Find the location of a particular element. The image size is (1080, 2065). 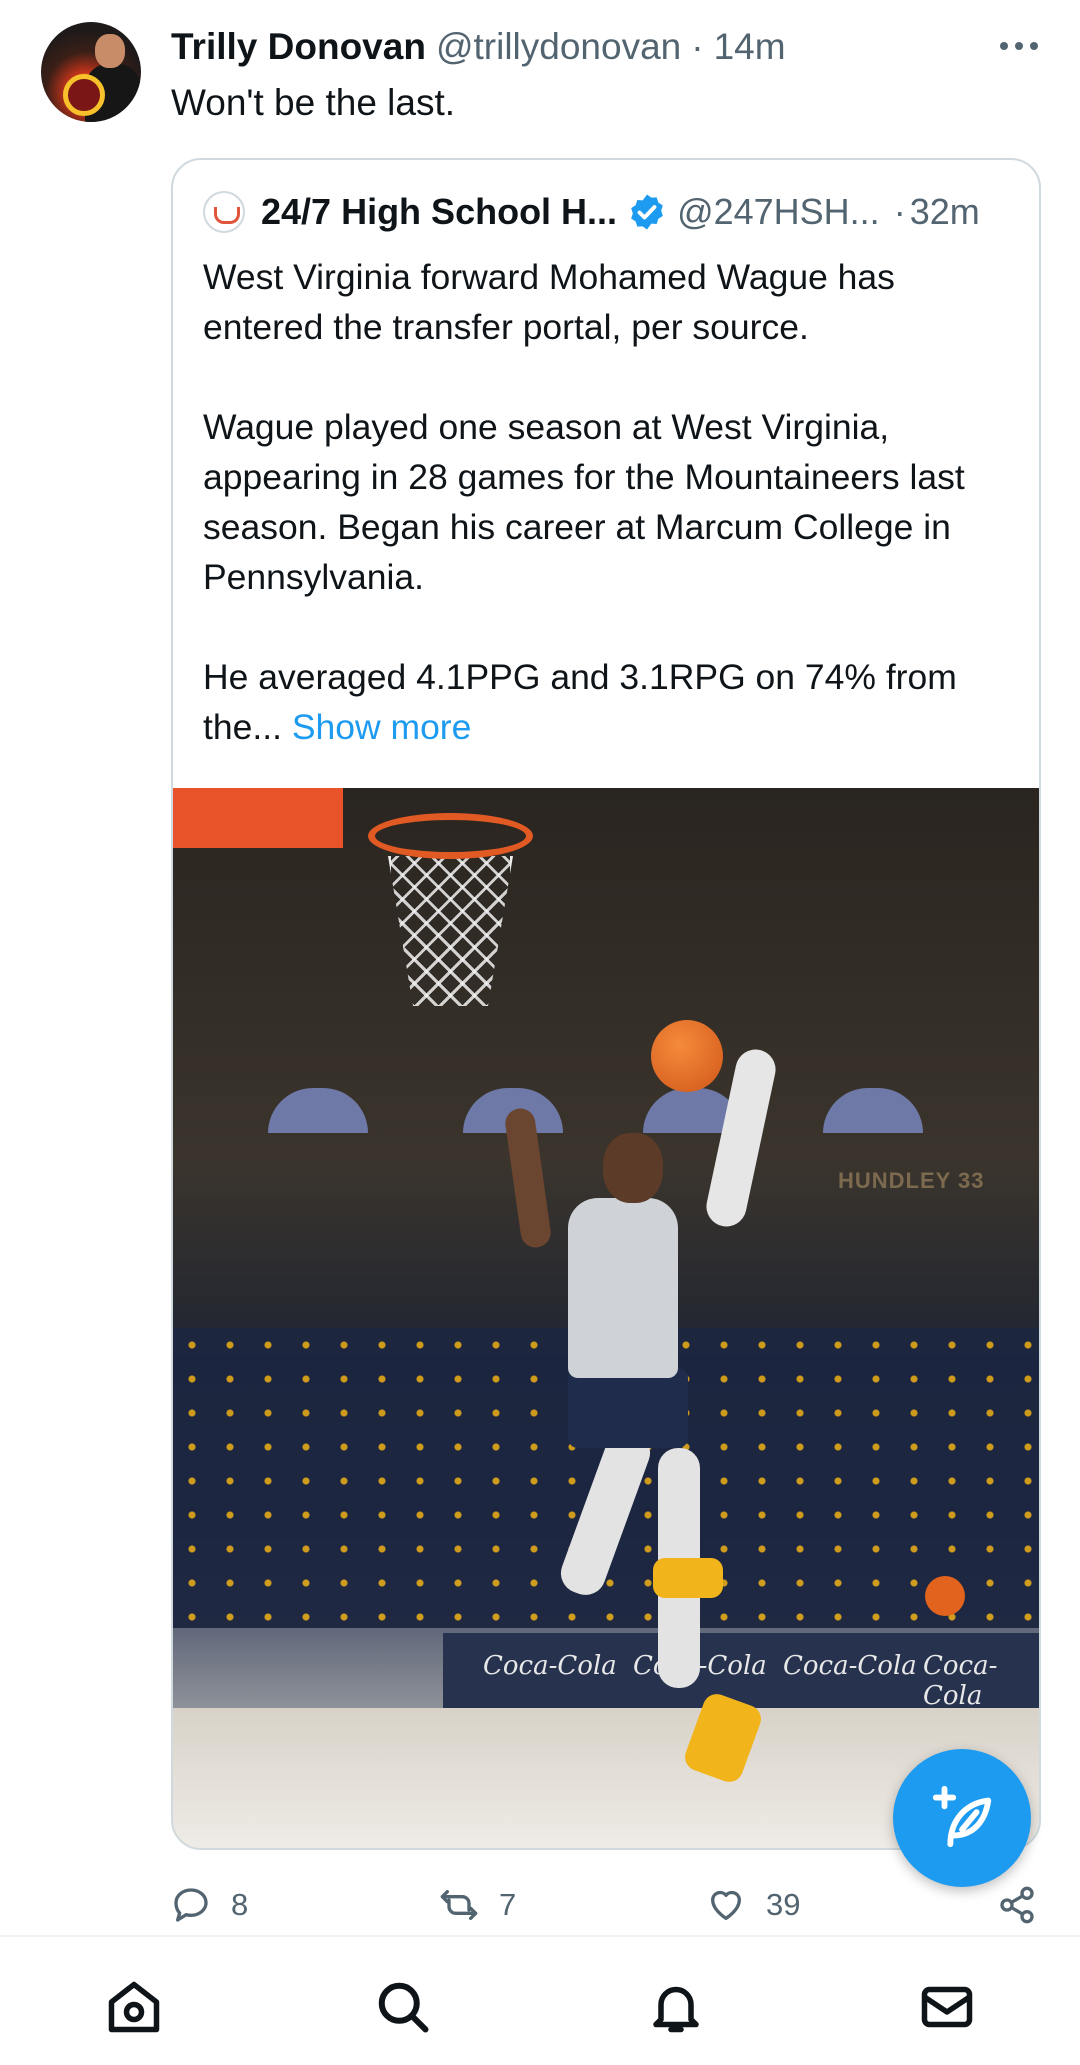

basketball-rim is located at coordinates (450, 836).